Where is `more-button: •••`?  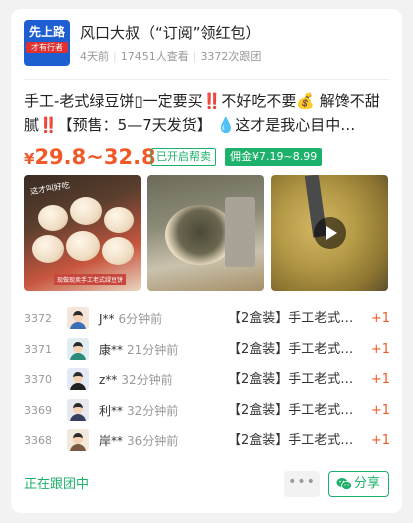
more-button: ••• is located at coordinates (302, 484).